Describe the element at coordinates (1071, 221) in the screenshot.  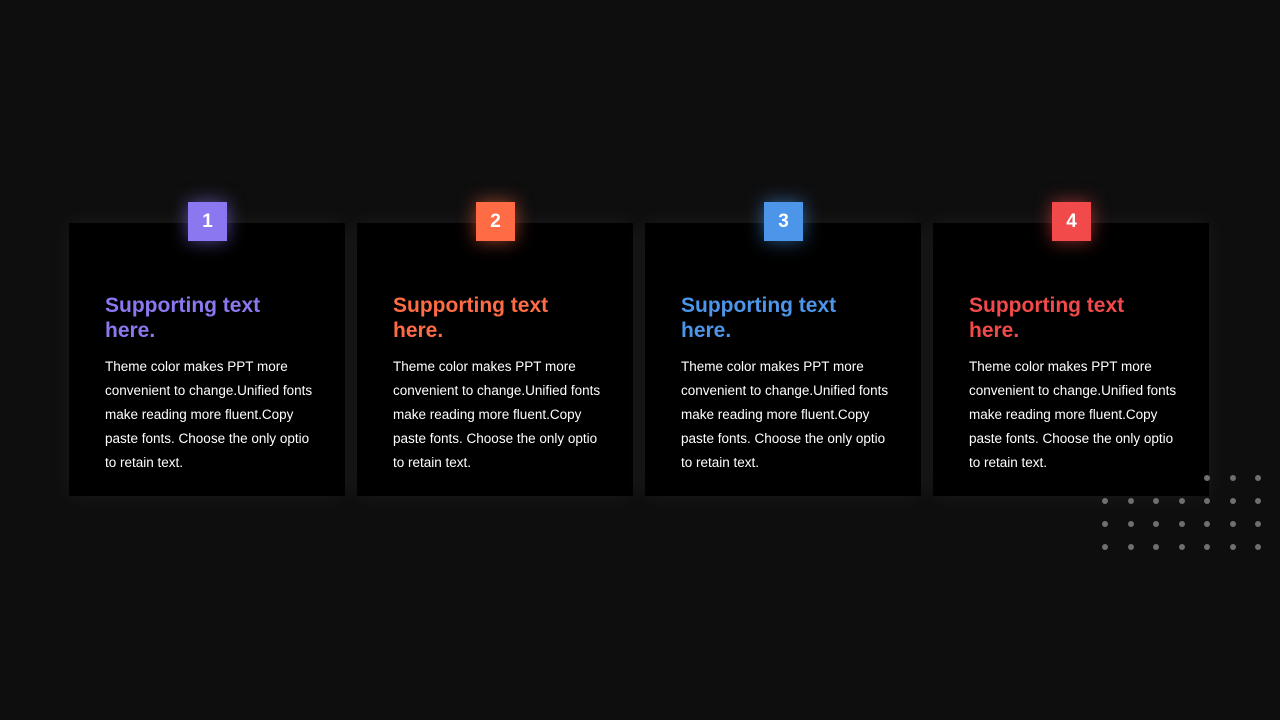
I see `card-number-badge-4: 4` at that location.